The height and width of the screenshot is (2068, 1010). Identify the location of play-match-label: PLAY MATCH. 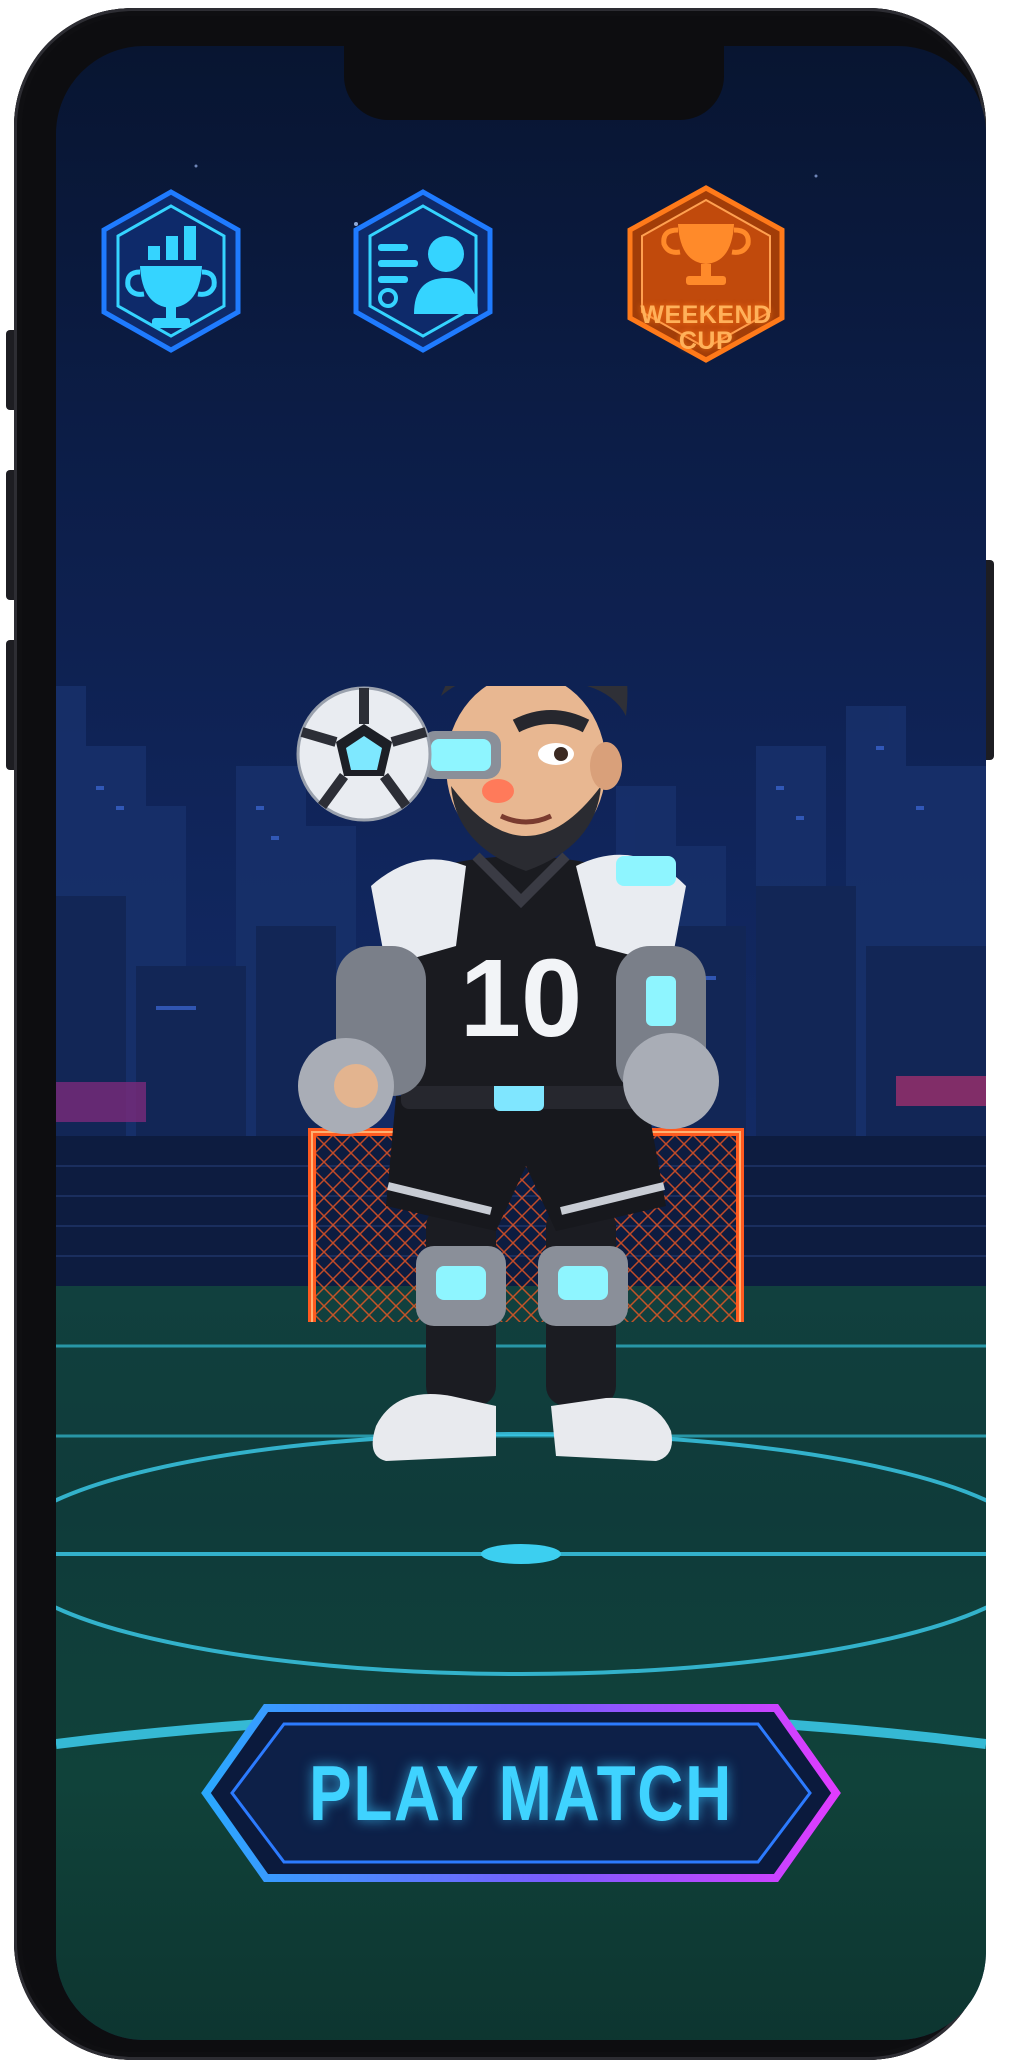
(521, 1792).